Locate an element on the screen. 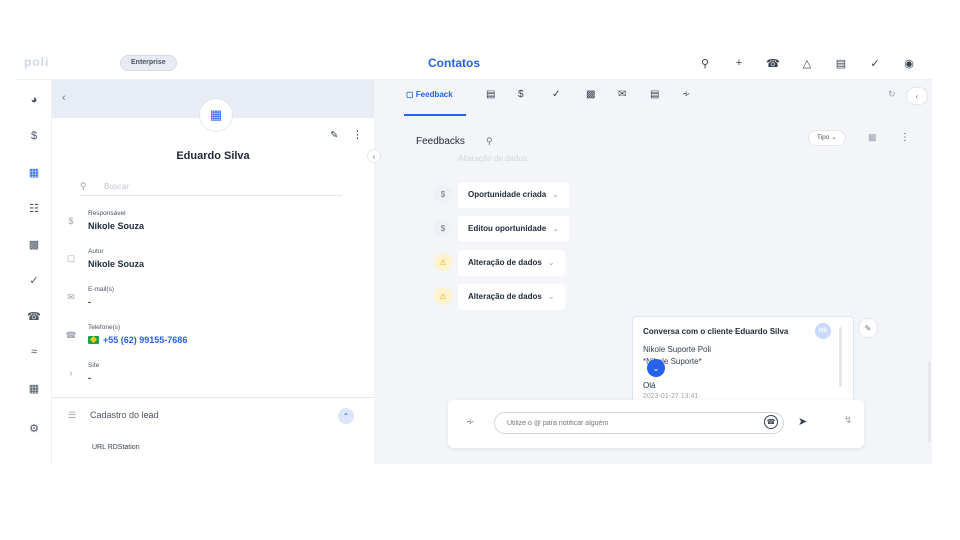  top-actions: ⚲ + ☎ △ ▤ ✓ ◉ is located at coordinates (807, 63).